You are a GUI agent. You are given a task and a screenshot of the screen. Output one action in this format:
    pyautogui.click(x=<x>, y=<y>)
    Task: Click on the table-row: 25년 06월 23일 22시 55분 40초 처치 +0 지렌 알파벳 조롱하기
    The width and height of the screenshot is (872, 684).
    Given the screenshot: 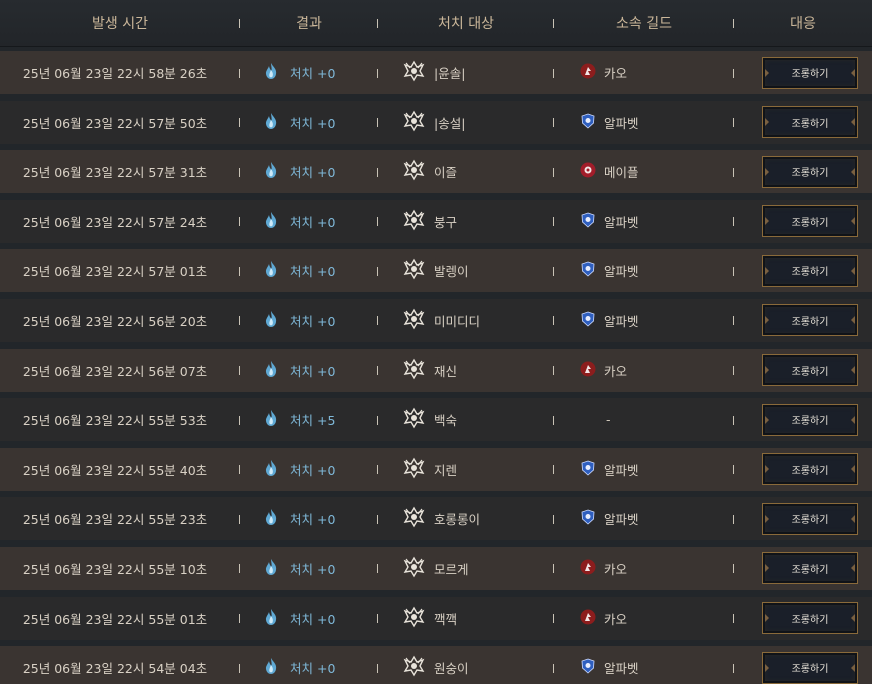 What is the action you would take?
    pyautogui.click(x=436, y=469)
    